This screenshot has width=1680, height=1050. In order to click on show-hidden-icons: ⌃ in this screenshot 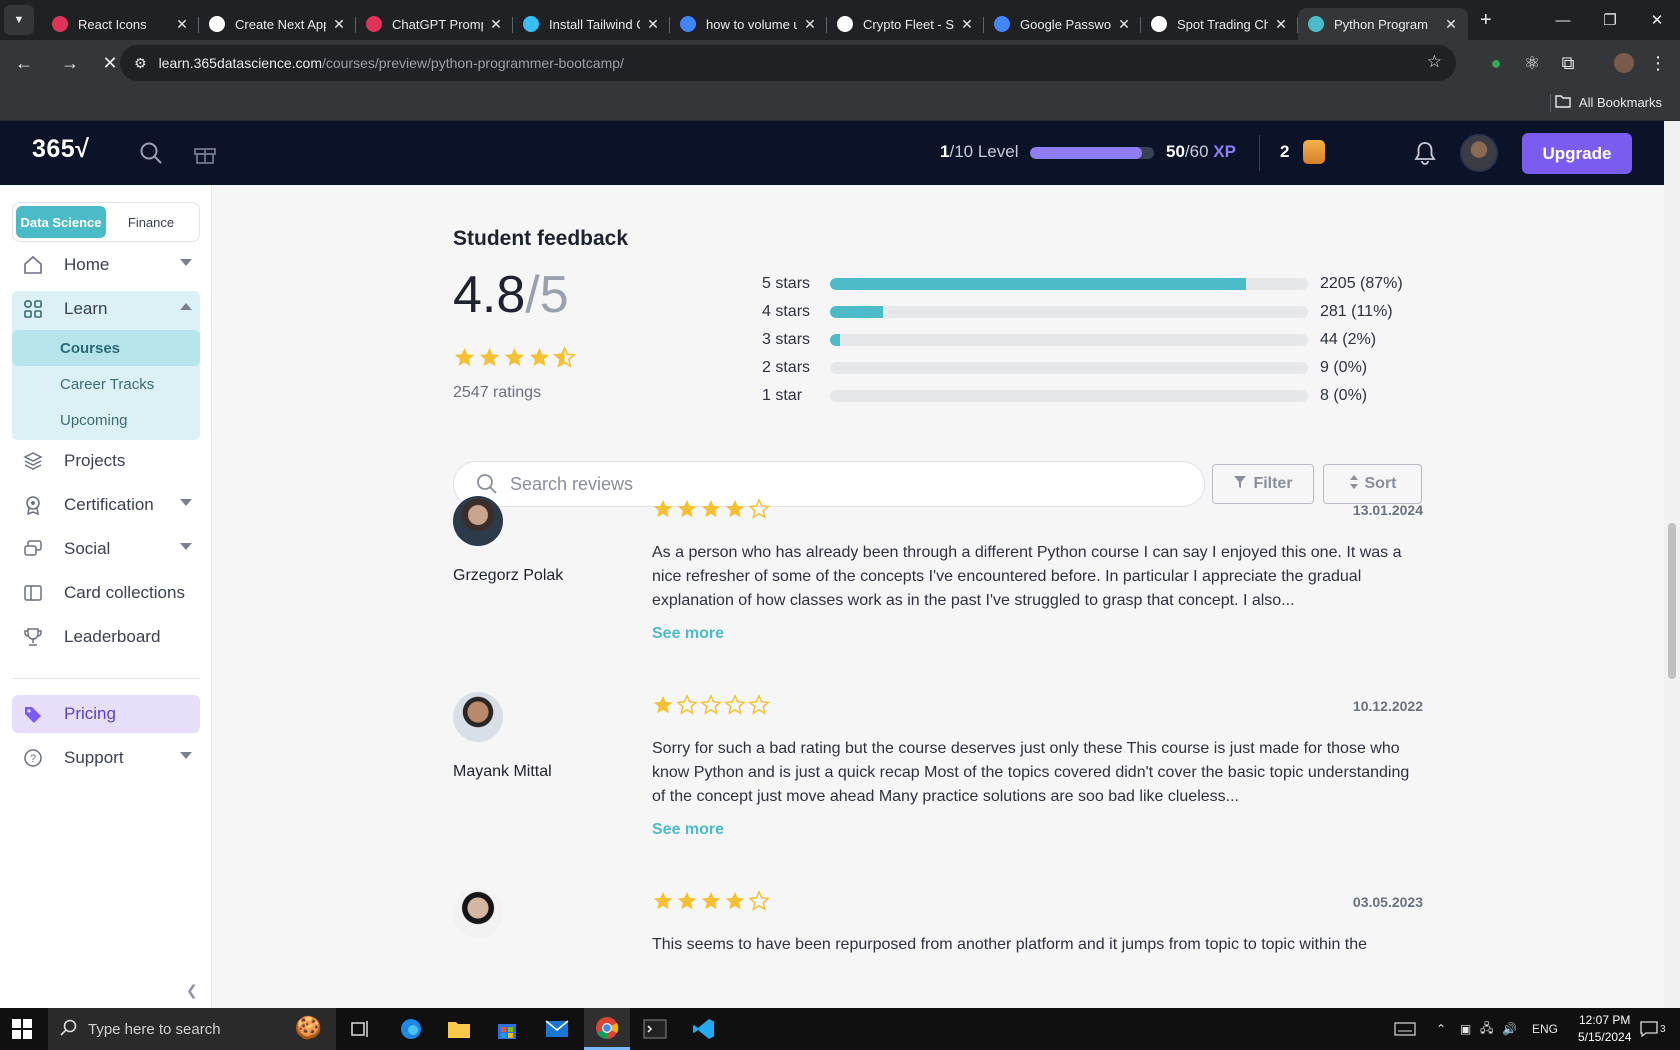, I will do `click(1441, 1029)`.